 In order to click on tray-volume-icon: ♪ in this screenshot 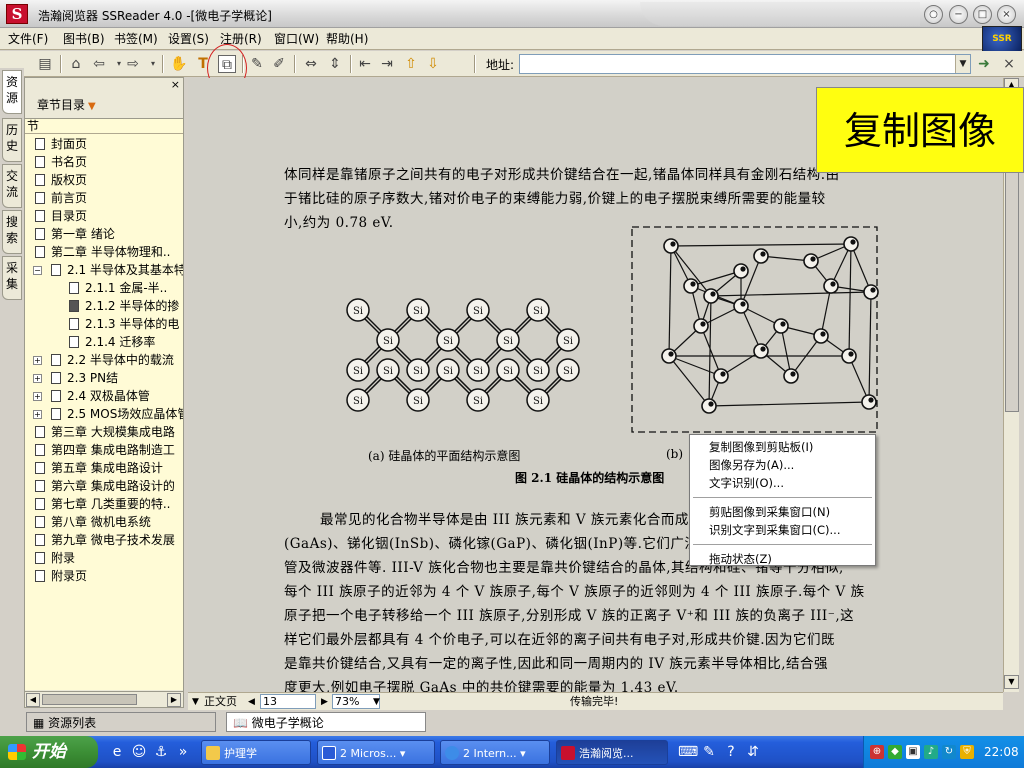, I will do `click(931, 752)`.